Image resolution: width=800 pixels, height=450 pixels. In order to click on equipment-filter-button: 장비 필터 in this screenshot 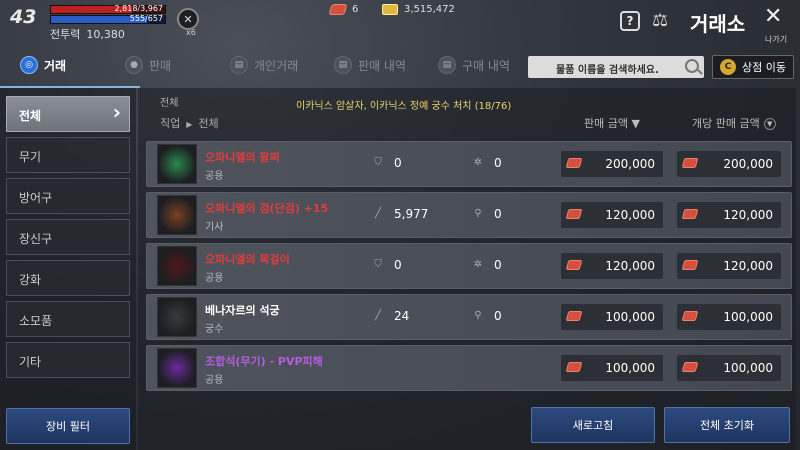, I will do `click(68, 426)`.